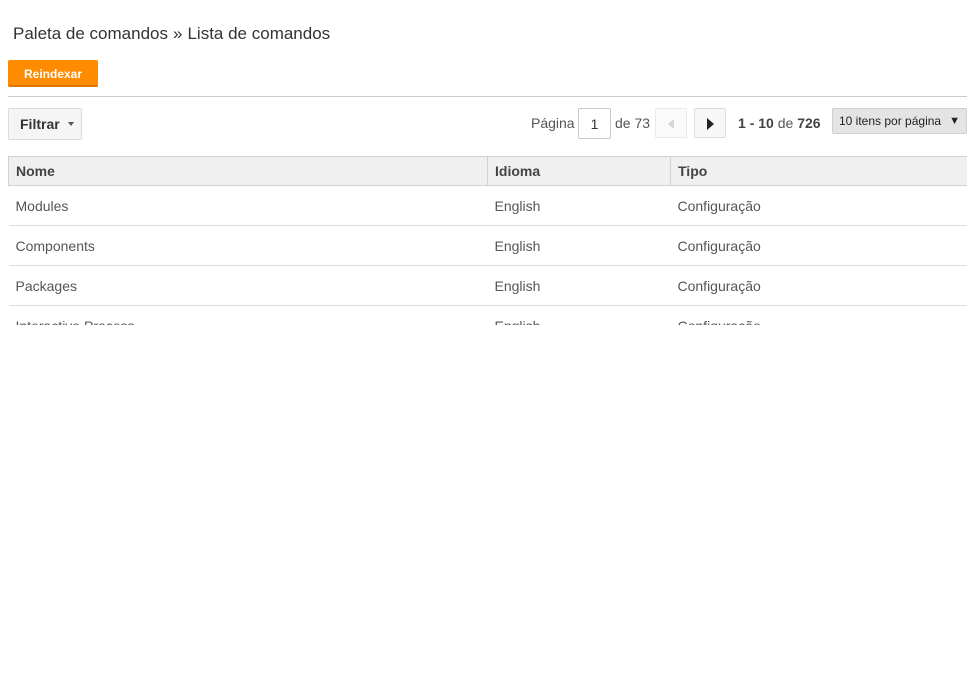 The height and width of the screenshot is (684, 975). I want to click on of-word: de, so click(623, 123).